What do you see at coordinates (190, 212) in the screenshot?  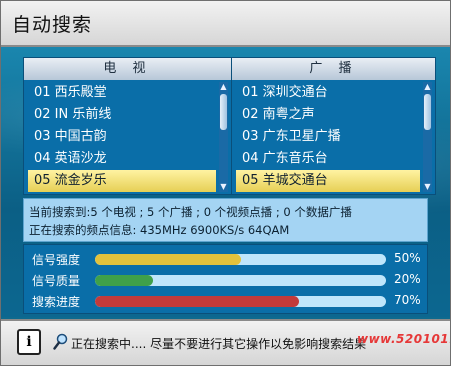 I see `search-count-text: 当前搜索到:5 个电视 ; 5 个广播 ; 0 个视频点播 ; 0 个数据广播` at bounding box center [190, 212].